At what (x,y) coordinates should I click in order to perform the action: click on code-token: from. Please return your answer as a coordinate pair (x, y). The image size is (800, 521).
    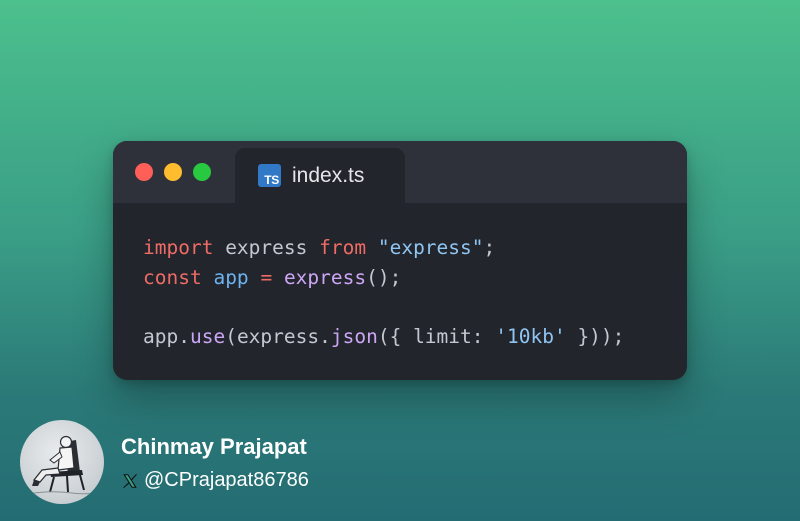
    Looking at the image, I should click on (343, 247).